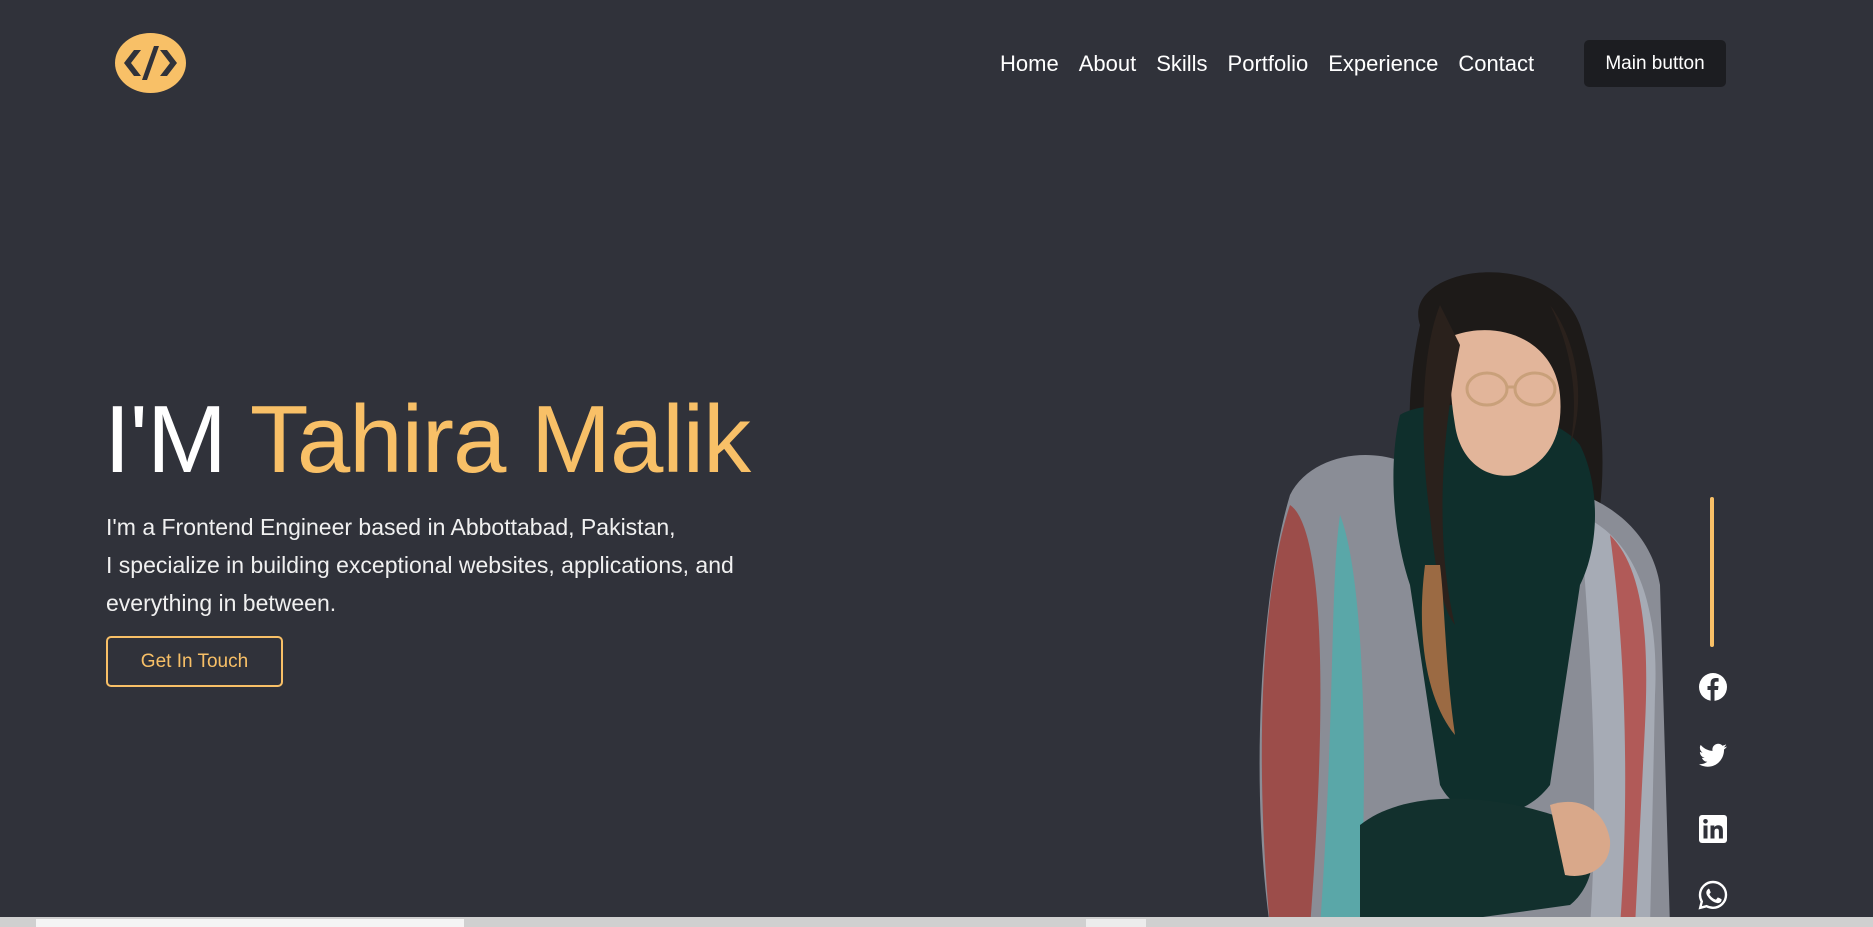 The height and width of the screenshot is (927, 1873). I want to click on code-brackets-icon, so click(150, 63).